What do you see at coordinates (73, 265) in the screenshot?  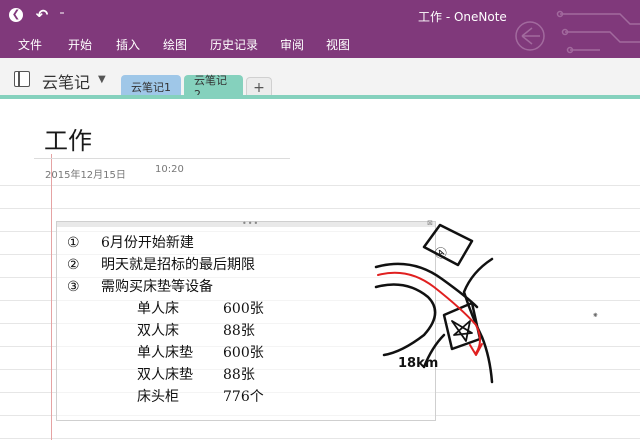 I see `list-number: ②` at bounding box center [73, 265].